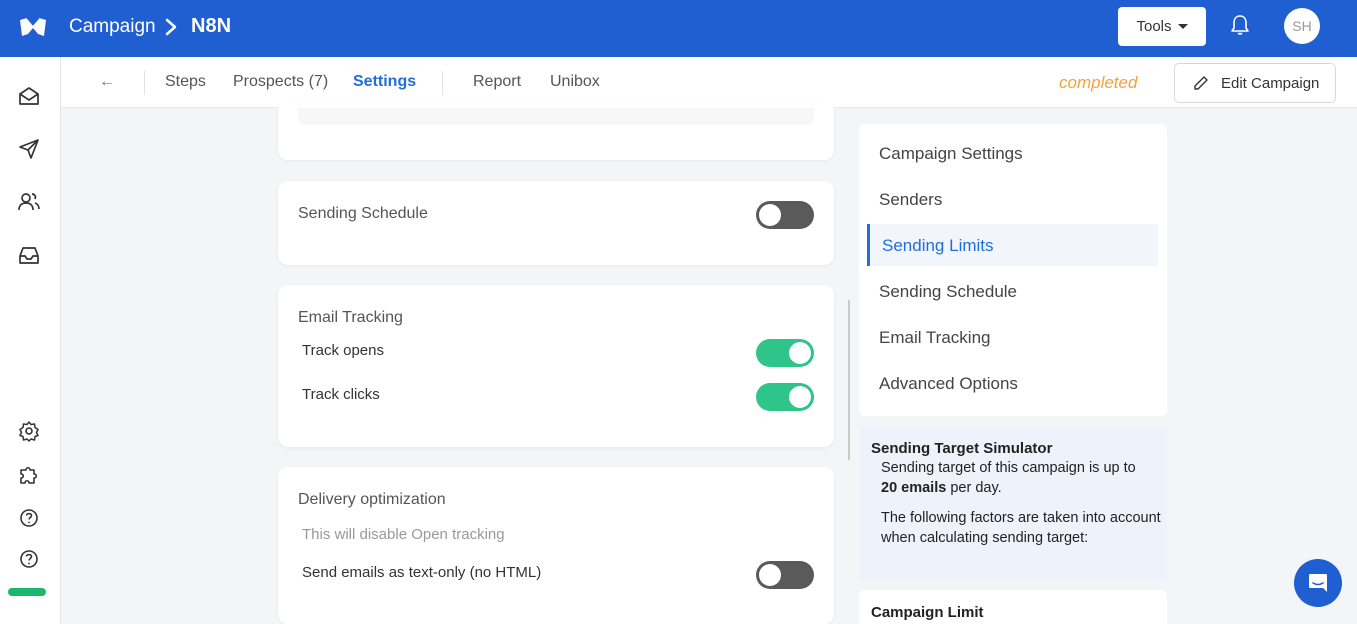 The height and width of the screenshot is (624, 1357). I want to click on scrollbar, so click(849, 380).